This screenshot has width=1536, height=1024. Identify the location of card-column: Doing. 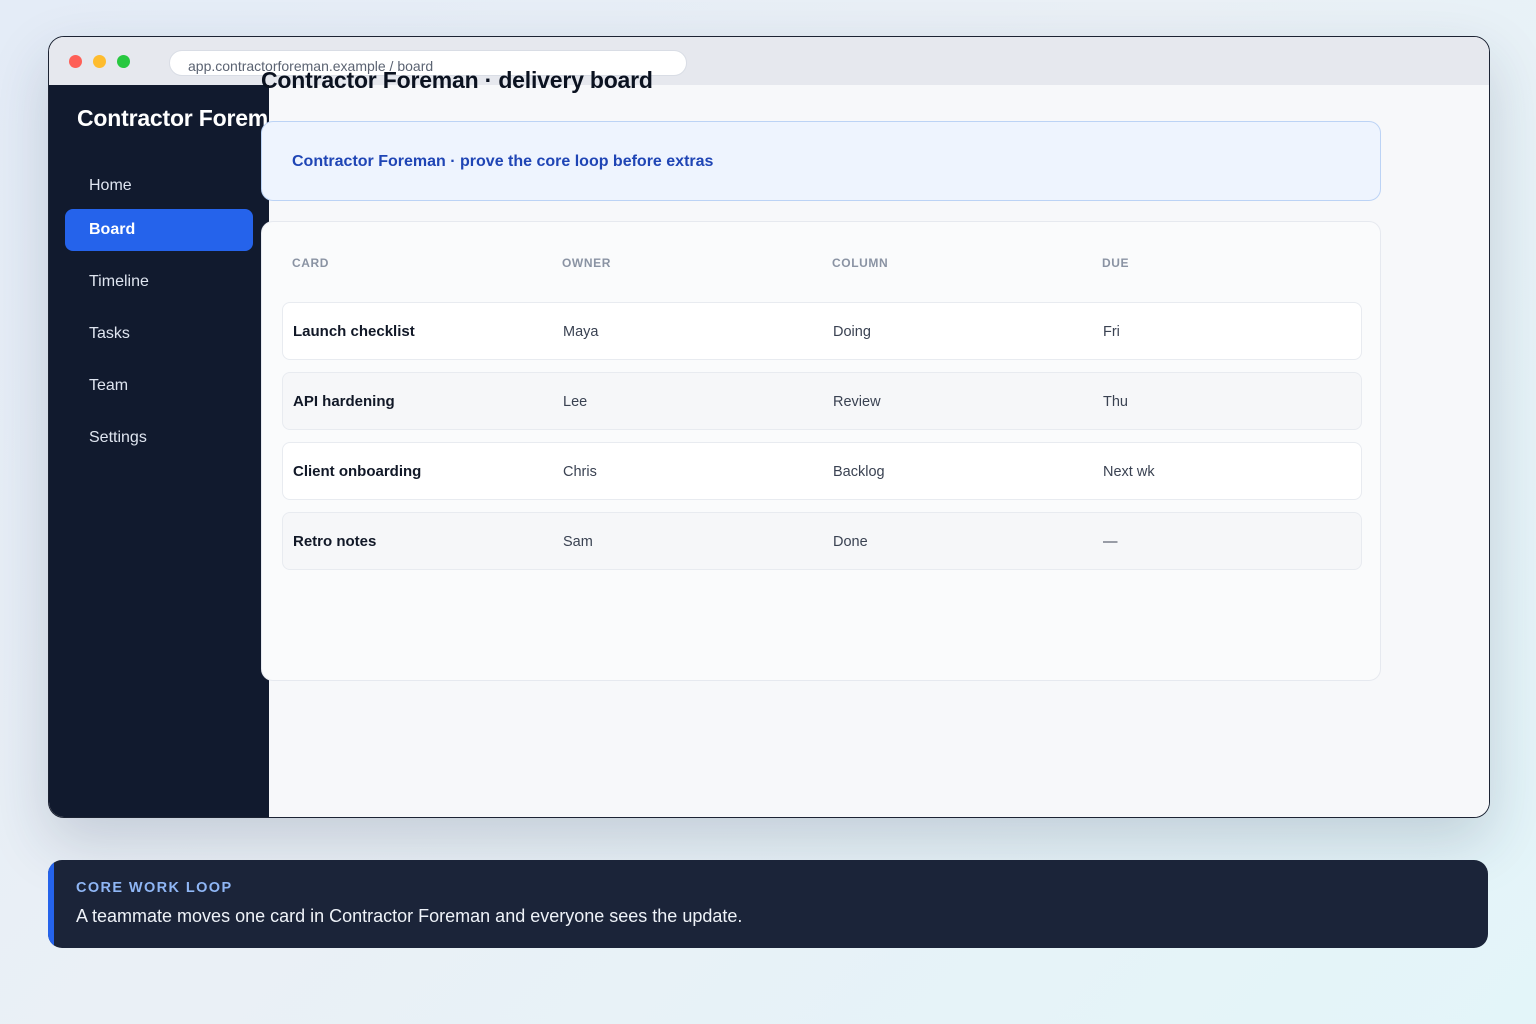
(852, 332).